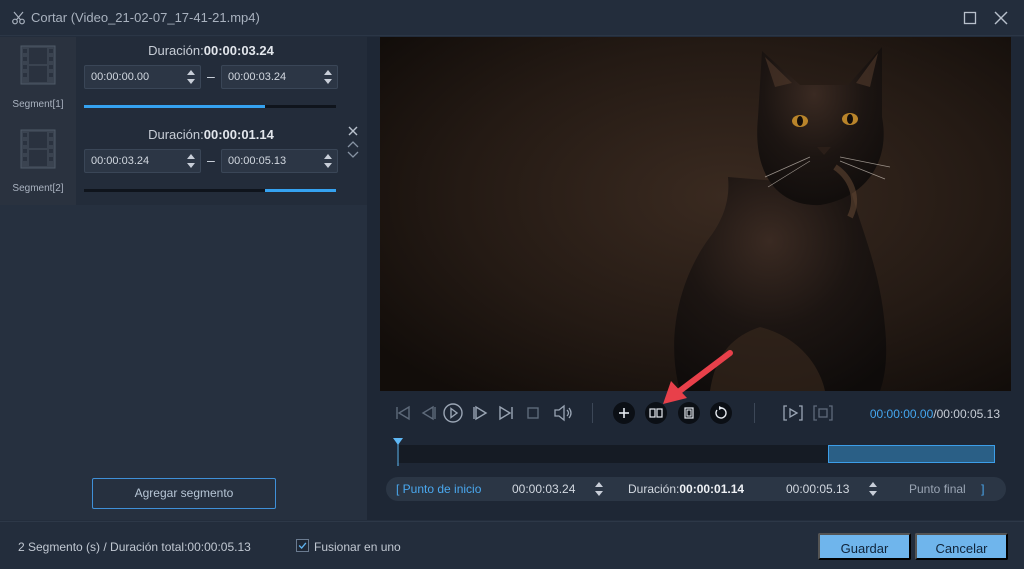  Describe the element at coordinates (438, 489) in the screenshot. I see `start-point-button: [ Punto de inicio` at that location.